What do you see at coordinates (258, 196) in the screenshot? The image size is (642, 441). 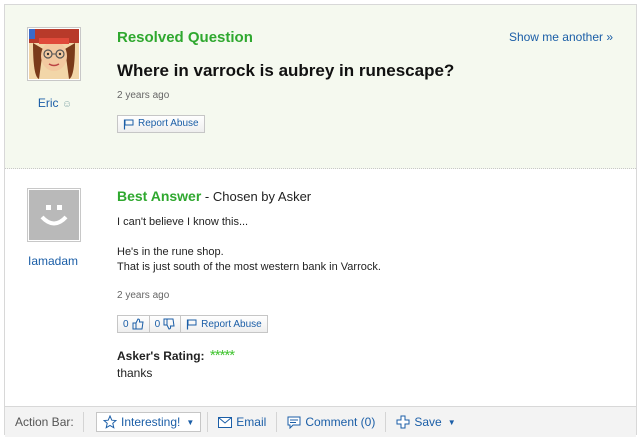 I see `chosen-by-label: - Chosen by Asker` at bounding box center [258, 196].